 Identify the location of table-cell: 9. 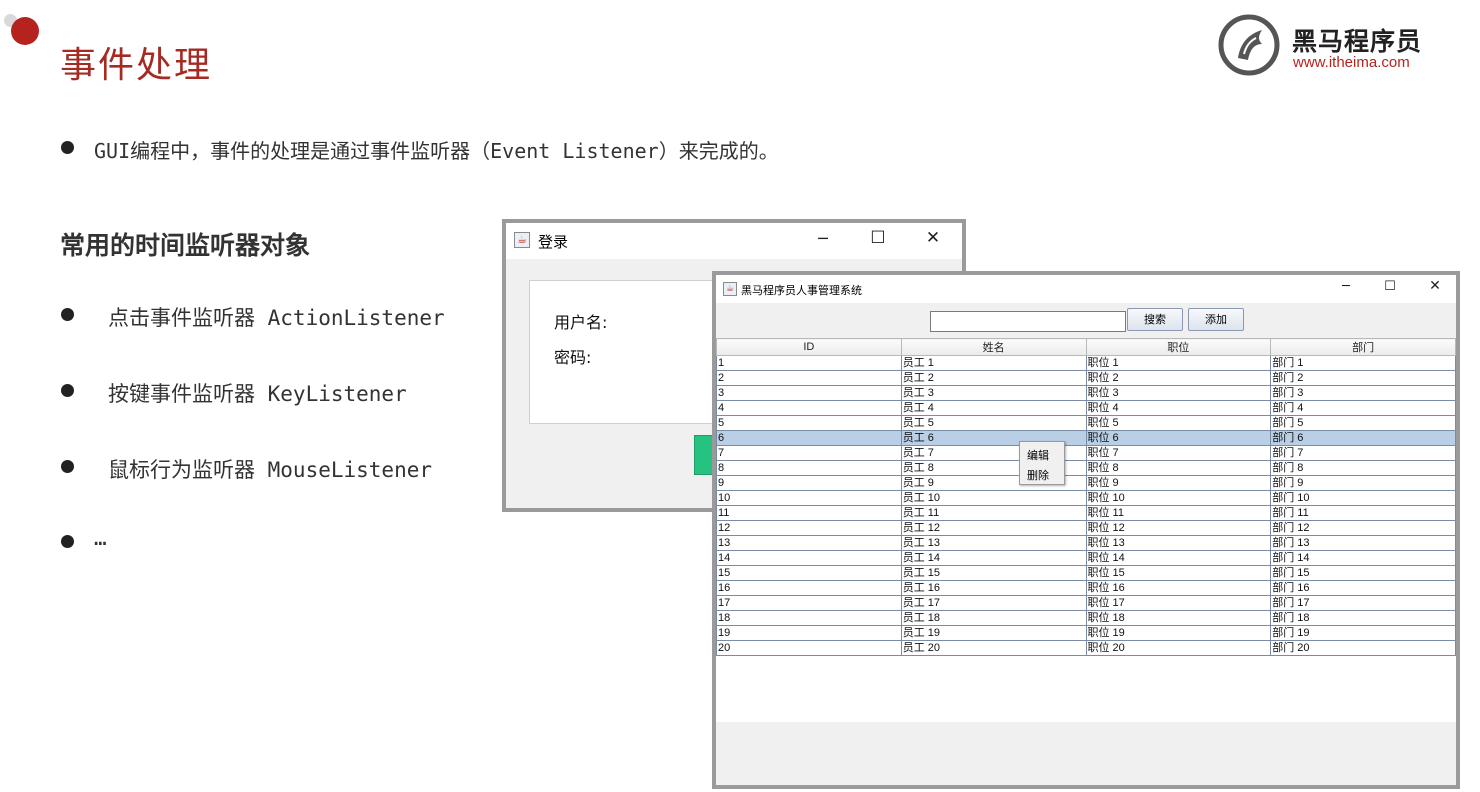
(809, 483).